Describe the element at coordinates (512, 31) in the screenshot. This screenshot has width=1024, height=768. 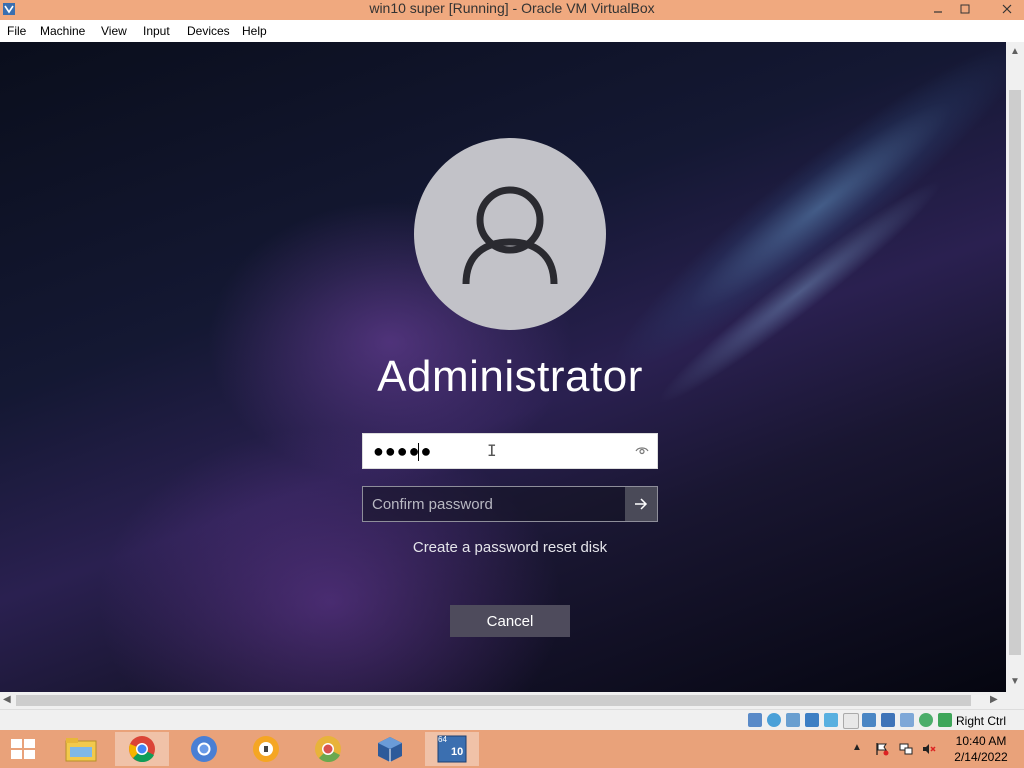
I see `menu-bar: File Machine View Input Devices Help` at that location.